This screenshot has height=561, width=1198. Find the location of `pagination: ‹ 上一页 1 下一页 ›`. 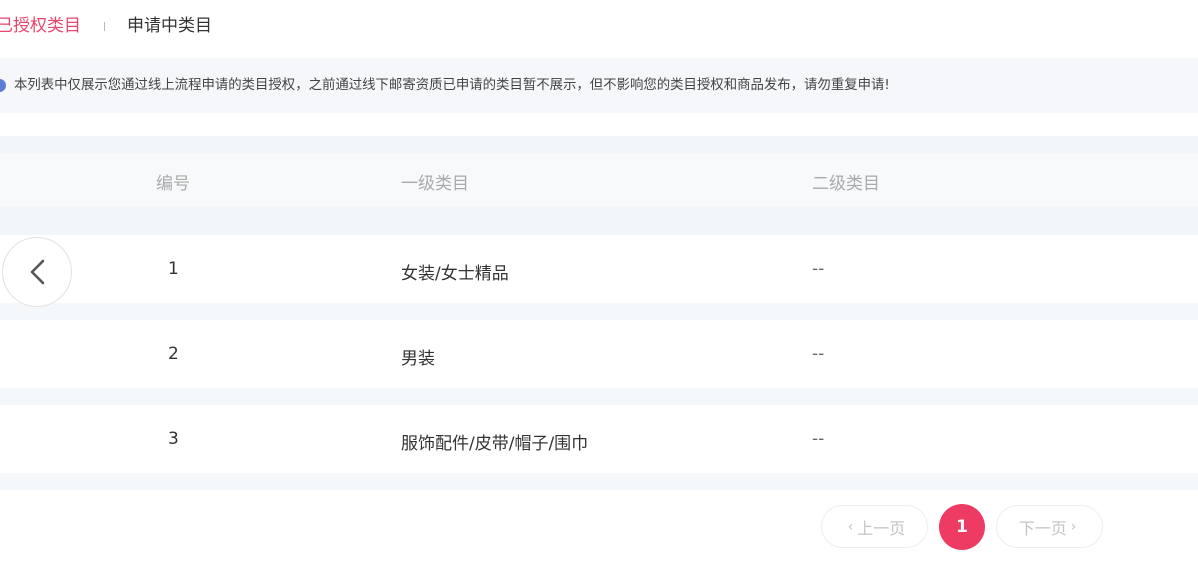

pagination: ‹ 上一页 1 下一页 › is located at coordinates (962, 526).